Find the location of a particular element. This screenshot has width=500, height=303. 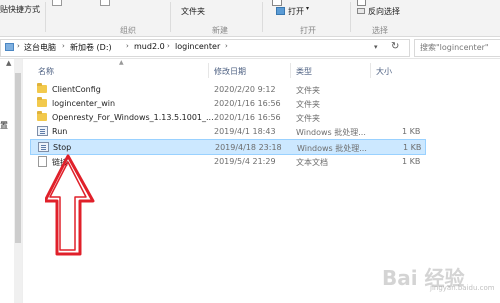

scroll-up-icon: ▲ is located at coordinates (8, 63).